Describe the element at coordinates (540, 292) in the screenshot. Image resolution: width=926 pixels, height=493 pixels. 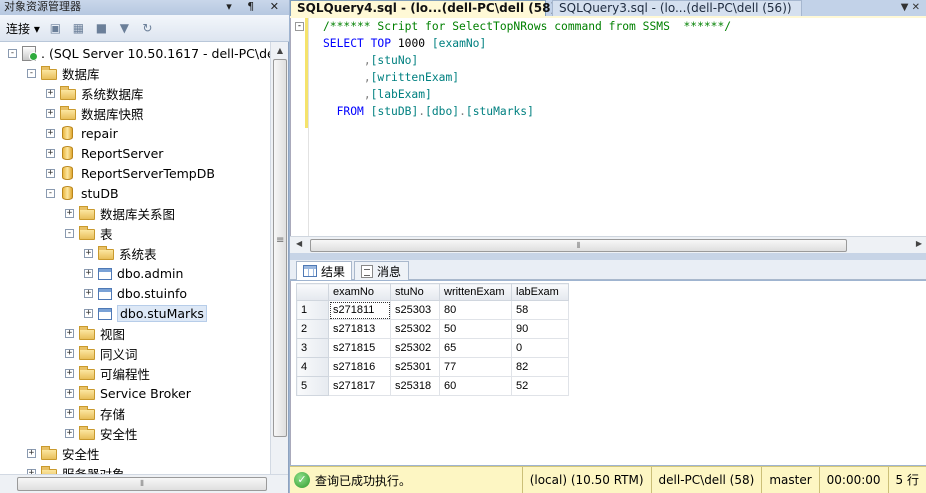
I see `column-header: labExam` at that location.